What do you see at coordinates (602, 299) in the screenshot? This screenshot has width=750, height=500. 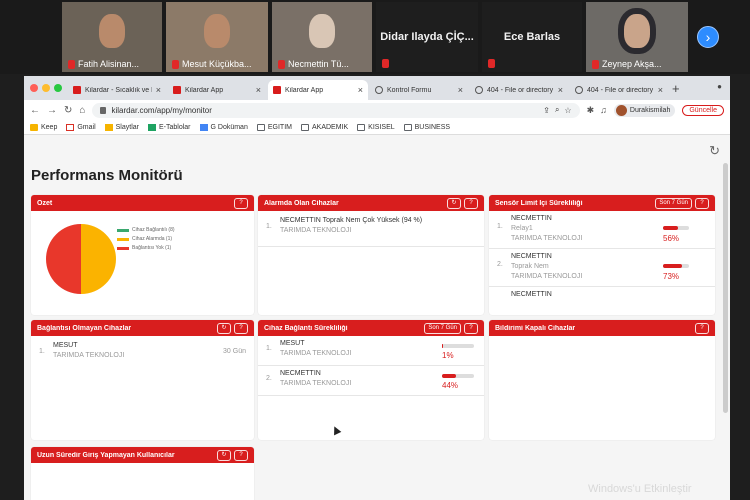 I see `list-item: NECMETTIN` at bounding box center [602, 299].